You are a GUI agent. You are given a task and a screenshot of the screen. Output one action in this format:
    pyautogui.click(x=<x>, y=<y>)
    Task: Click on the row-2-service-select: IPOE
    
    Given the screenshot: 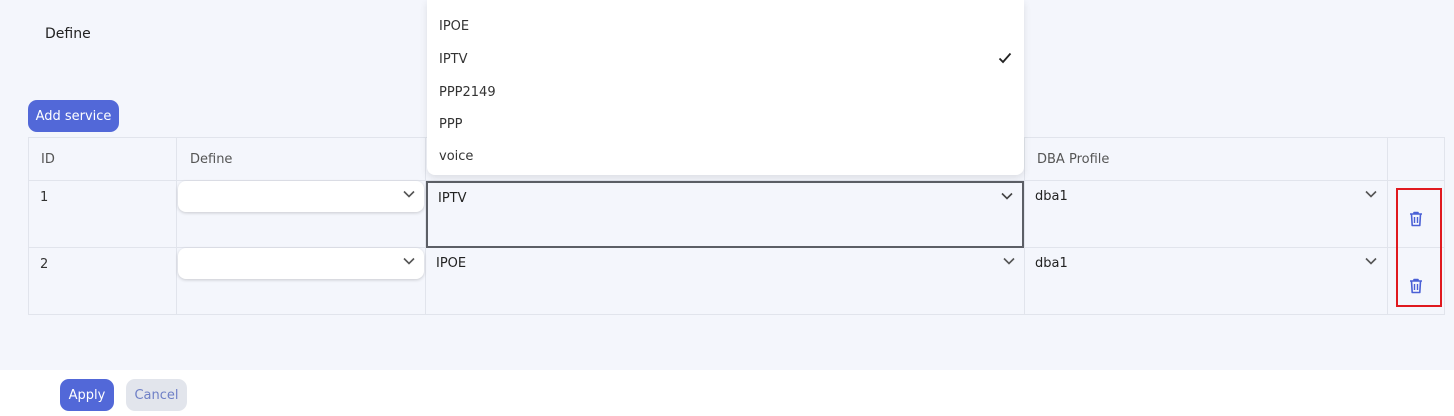 What is the action you would take?
    pyautogui.click(x=725, y=281)
    